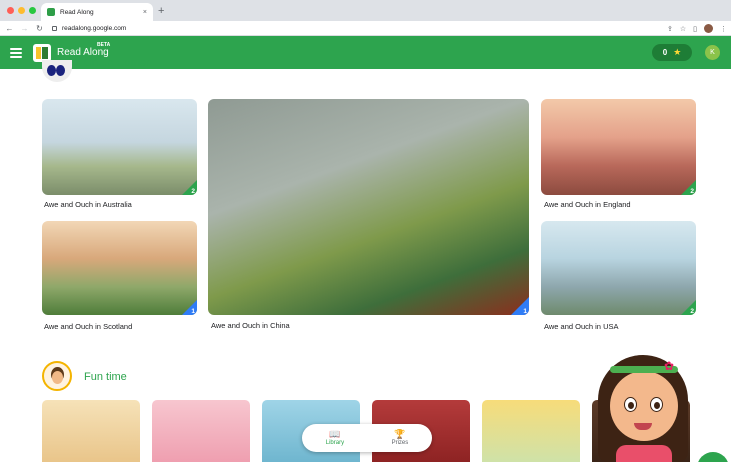 The width and height of the screenshot is (731, 462). What do you see at coordinates (51, 12) in the screenshot?
I see `read-along-favicon-icon` at bounding box center [51, 12].